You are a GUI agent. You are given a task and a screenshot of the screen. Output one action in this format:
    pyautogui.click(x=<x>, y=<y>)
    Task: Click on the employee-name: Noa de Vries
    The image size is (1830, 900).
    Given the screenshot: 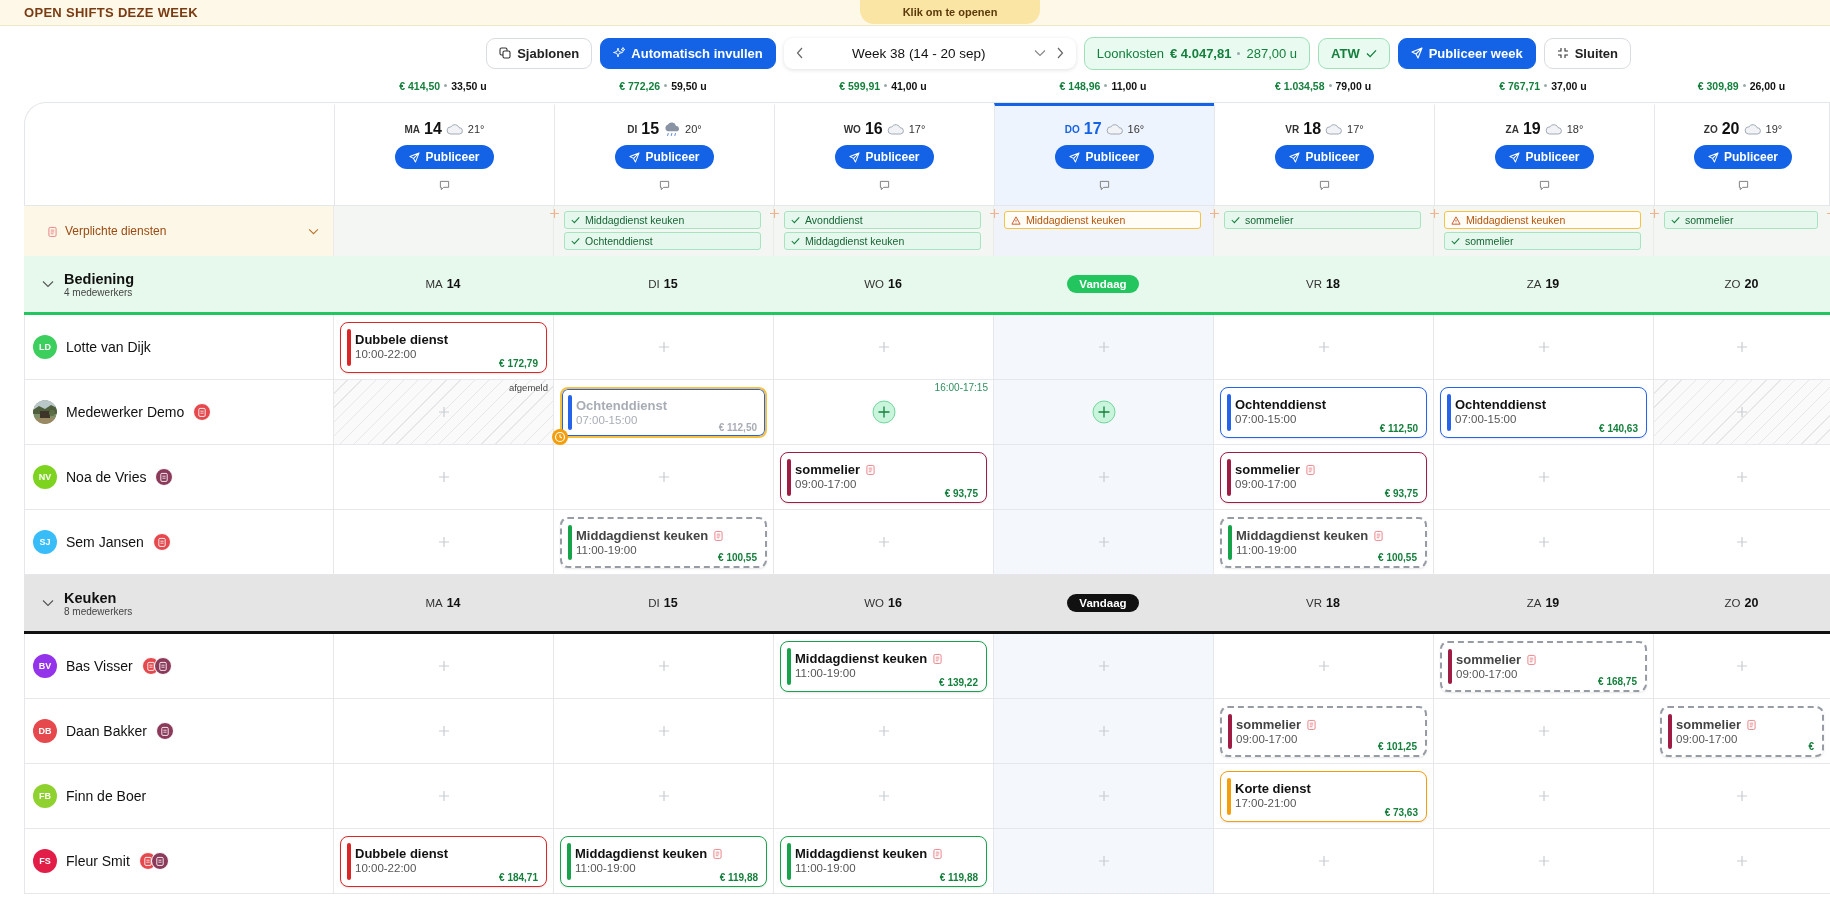 What is the action you would take?
    pyautogui.click(x=106, y=477)
    